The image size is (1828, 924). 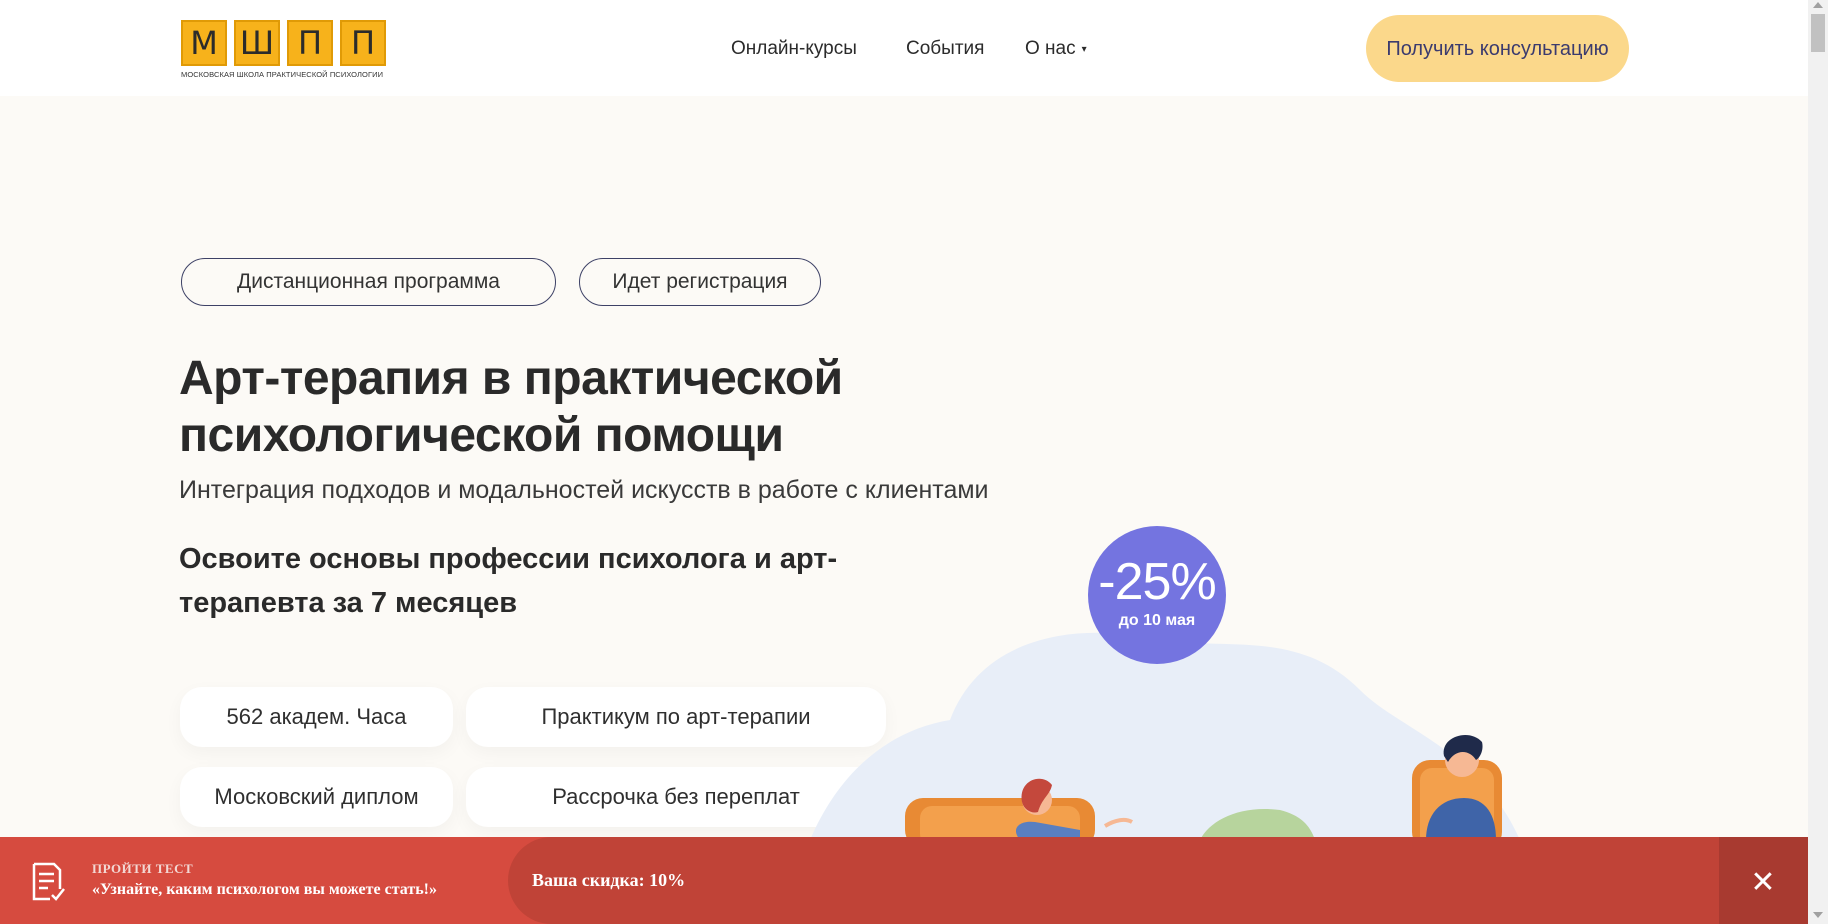 I want to click on scroll-down-arrow-icon, so click(x=1818, y=915).